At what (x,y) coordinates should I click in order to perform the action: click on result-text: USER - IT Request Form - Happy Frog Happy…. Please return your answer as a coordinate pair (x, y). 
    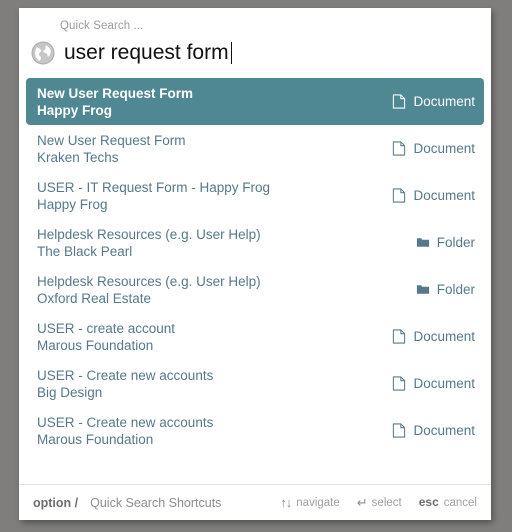
    Looking at the image, I should click on (153, 196).